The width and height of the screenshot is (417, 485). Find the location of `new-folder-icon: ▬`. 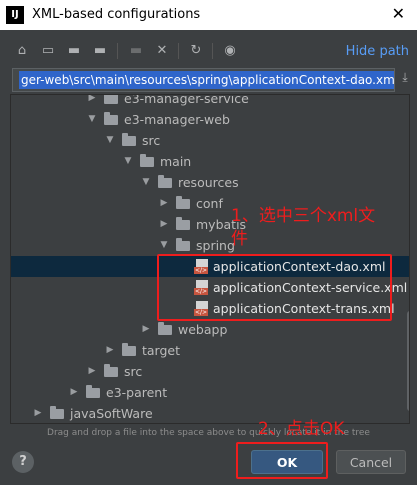

new-folder-icon: ▬ is located at coordinates (100, 51).